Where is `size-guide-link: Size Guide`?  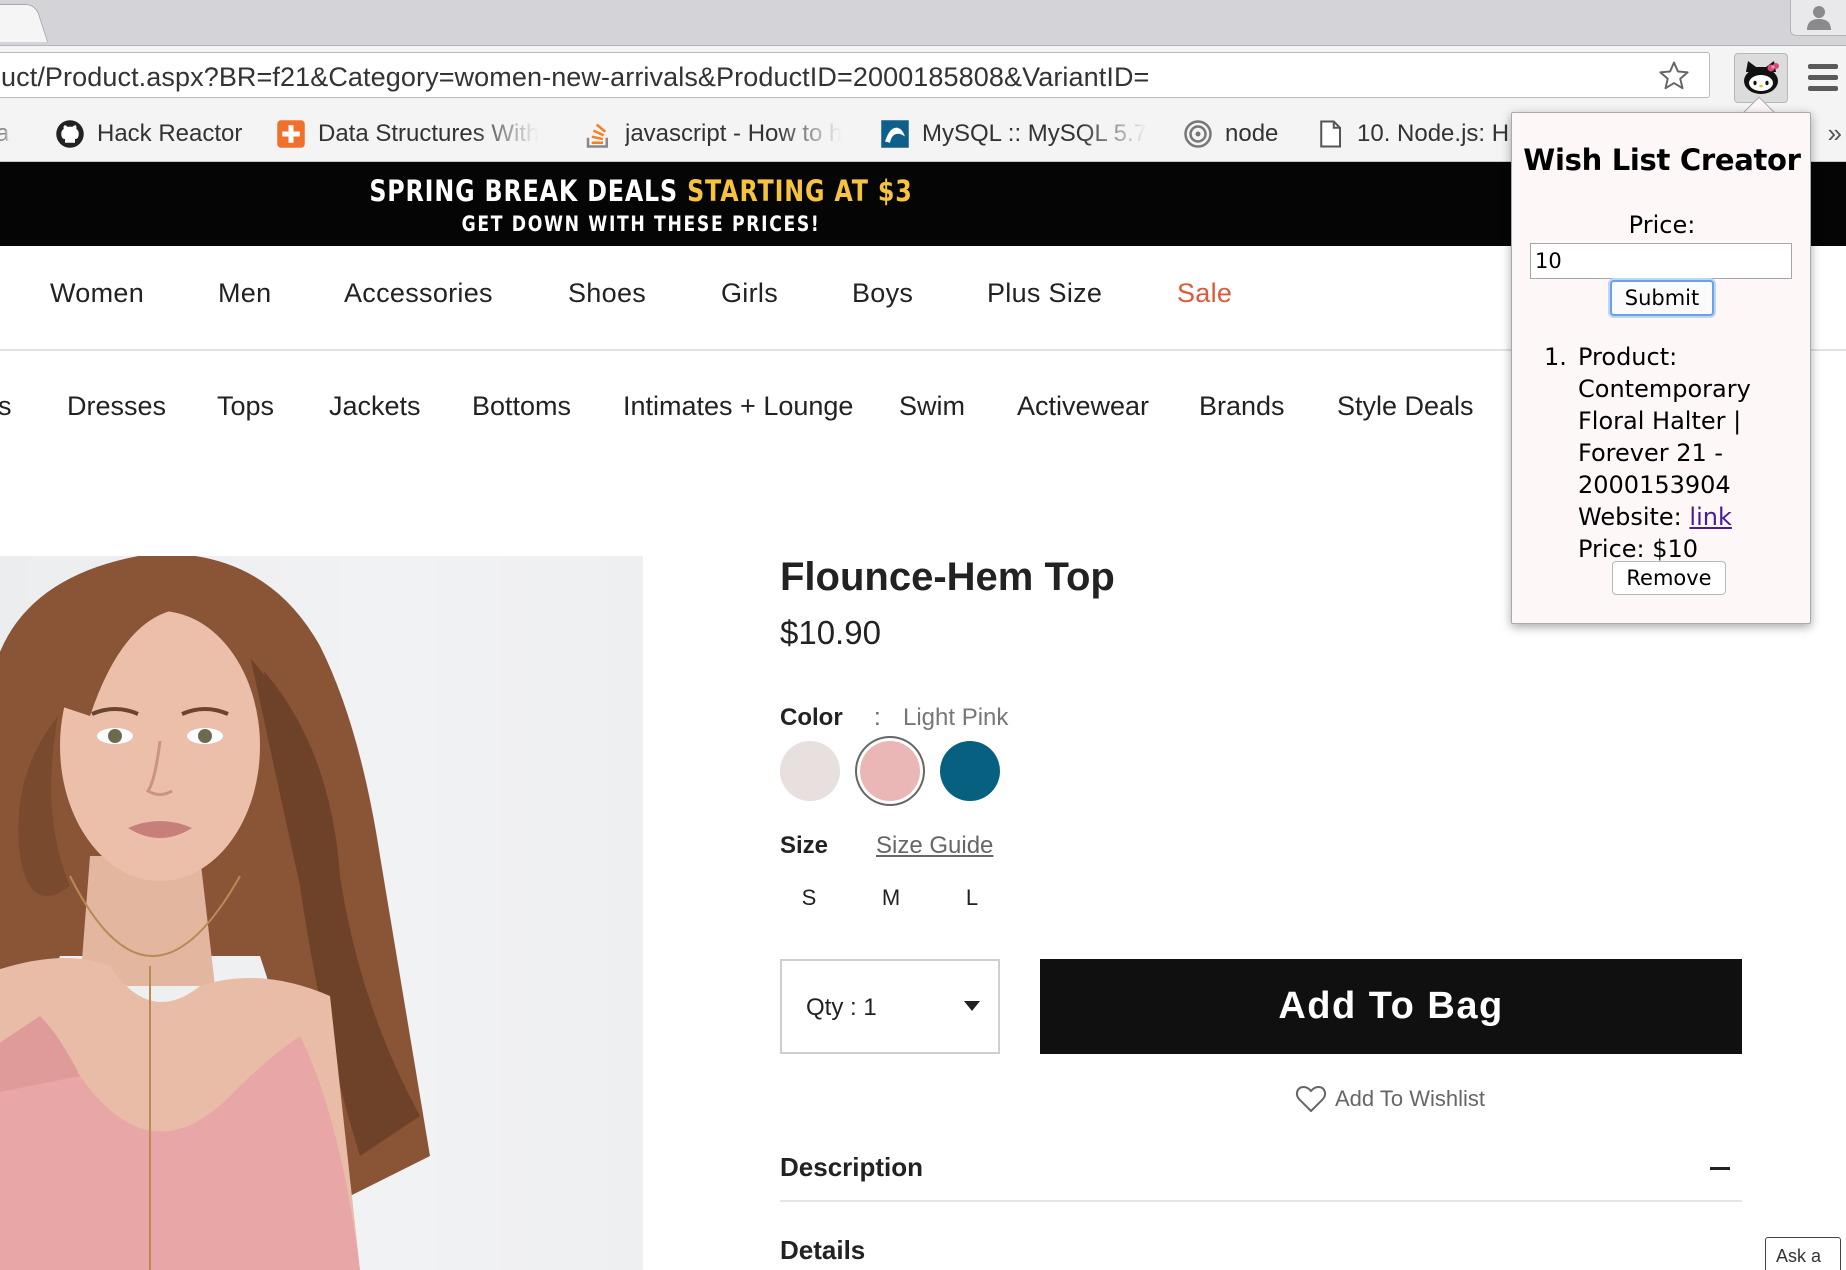 size-guide-link: Size Guide is located at coordinates (934, 846).